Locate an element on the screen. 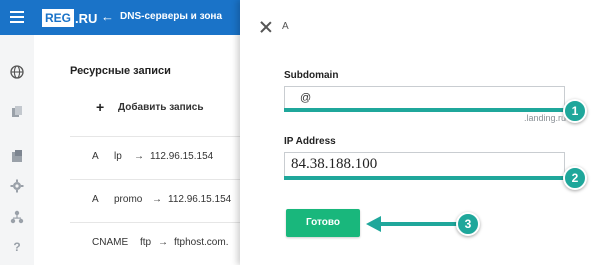 The width and height of the screenshot is (608, 265). logo-suffix: .RU is located at coordinates (86, 18).